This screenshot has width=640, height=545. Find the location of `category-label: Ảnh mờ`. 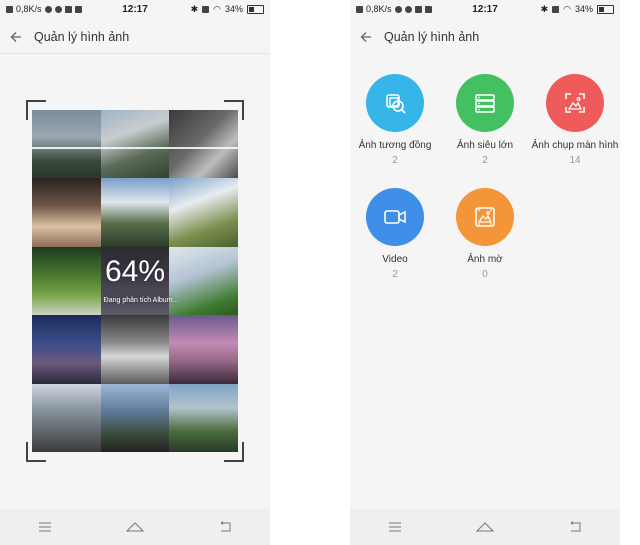

category-label: Ảnh mờ is located at coordinates (485, 259).